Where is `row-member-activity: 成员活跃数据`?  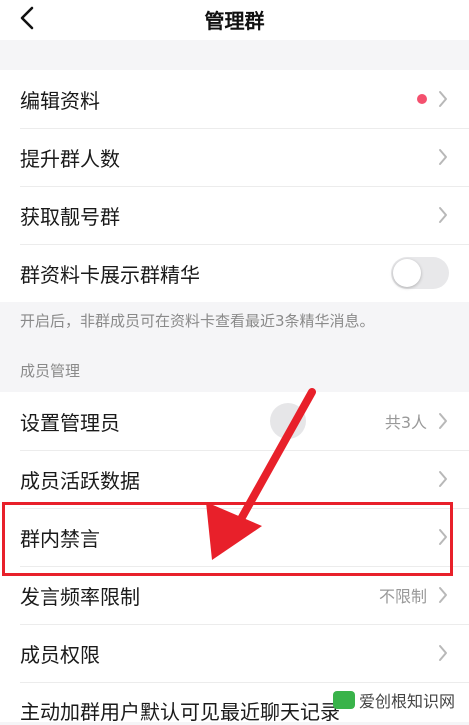
row-member-activity: 成员活跃数据 is located at coordinates (234, 479).